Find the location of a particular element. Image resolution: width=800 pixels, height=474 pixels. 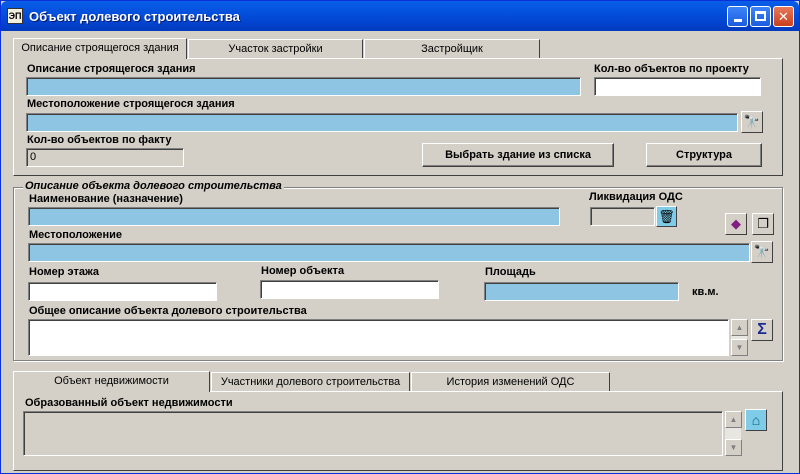

general-description-textarea is located at coordinates (378, 337).